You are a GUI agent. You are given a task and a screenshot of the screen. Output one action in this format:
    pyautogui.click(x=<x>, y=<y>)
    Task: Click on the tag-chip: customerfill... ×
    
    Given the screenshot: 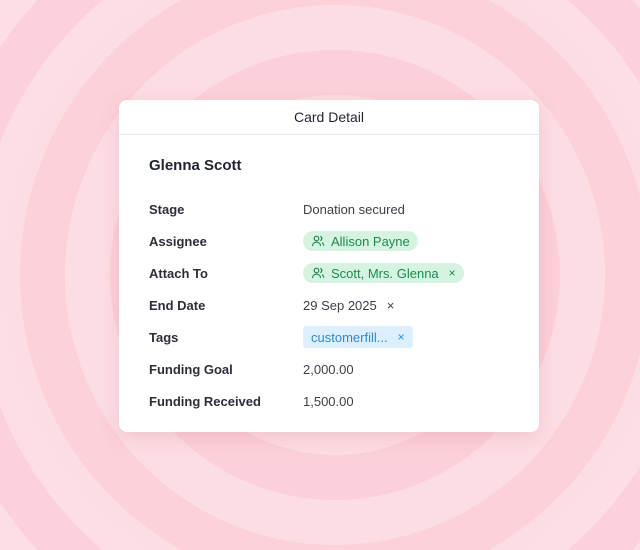 What is the action you would take?
    pyautogui.click(x=358, y=337)
    